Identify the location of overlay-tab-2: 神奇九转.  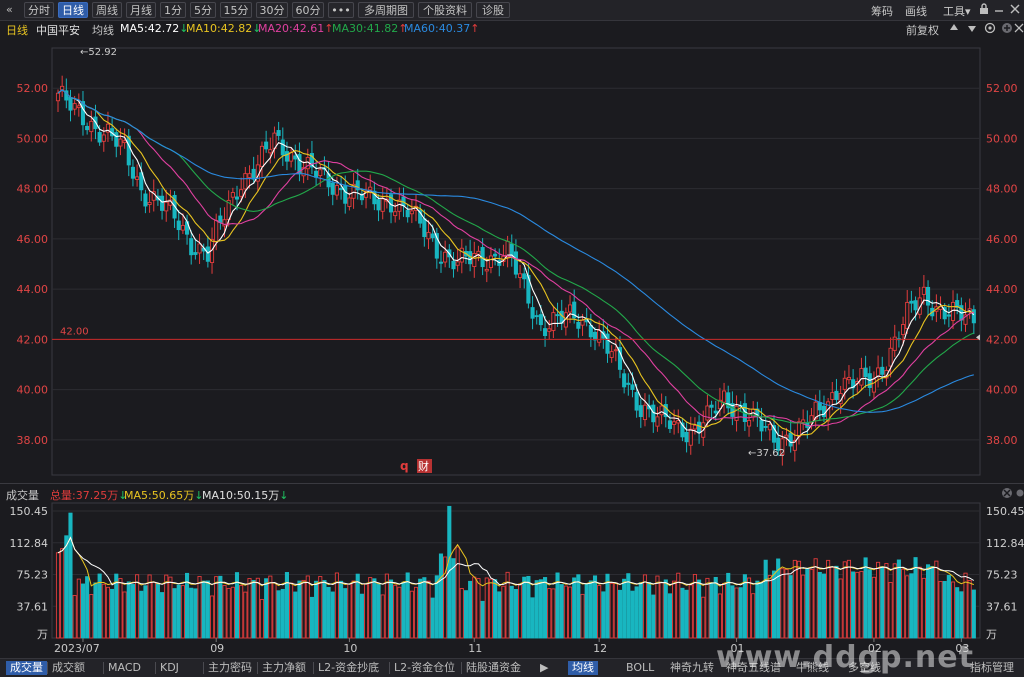
(692, 668).